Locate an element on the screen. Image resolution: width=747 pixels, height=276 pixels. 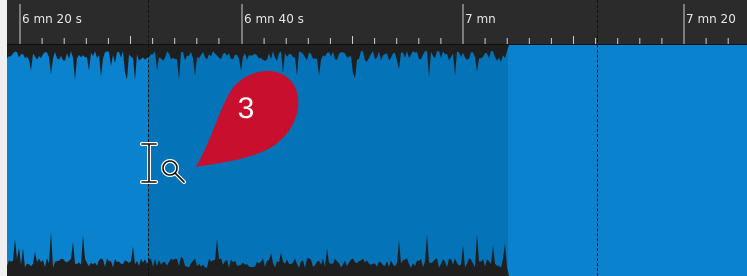
marker-line-left is located at coordinates (148, 138).